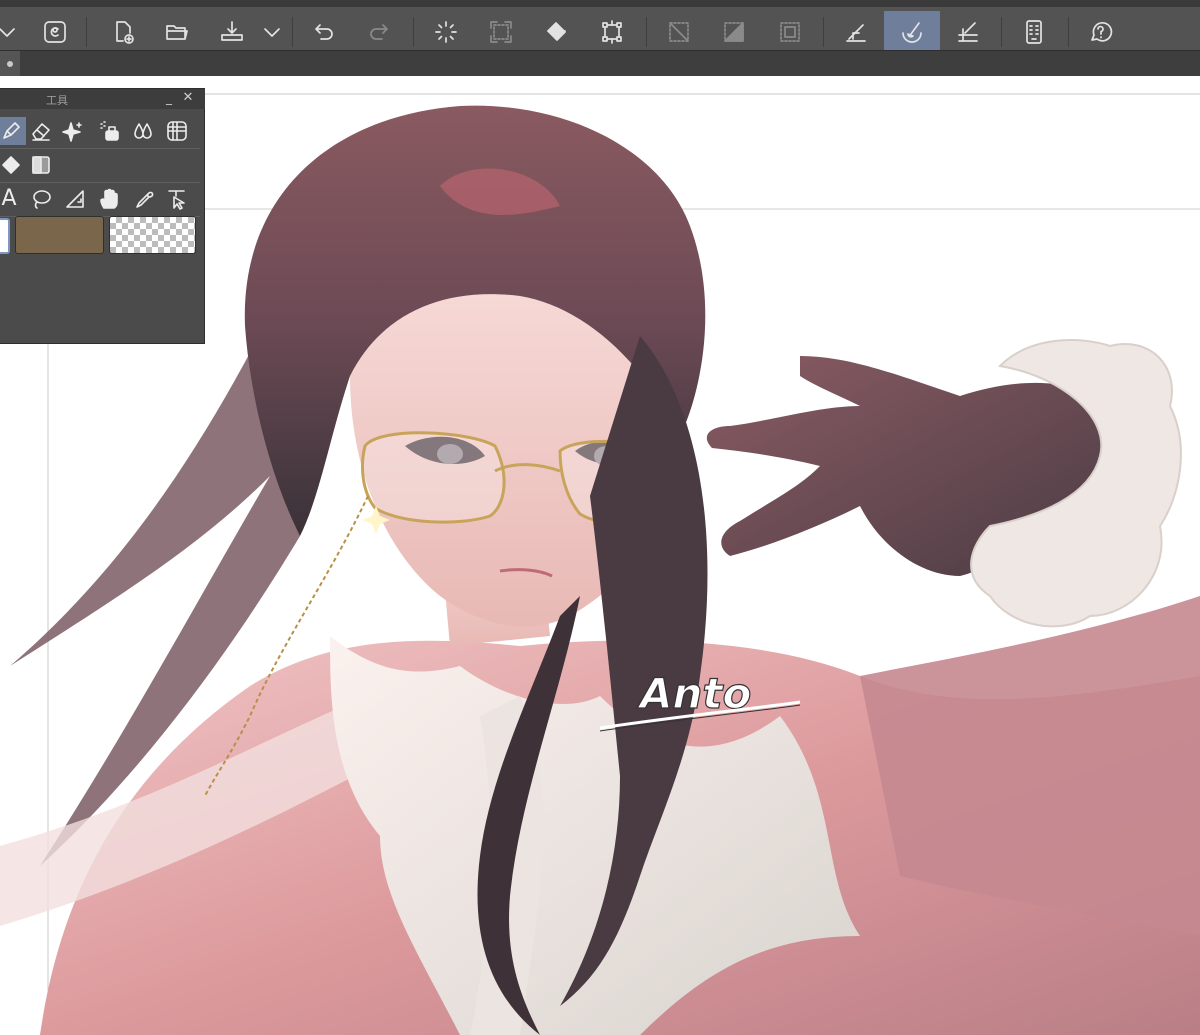 The image size is (1200, 1035). What do you see at coordinates (13, 131) in the screenshot?
I see `pen-icon` at bounding box center [13, 131].